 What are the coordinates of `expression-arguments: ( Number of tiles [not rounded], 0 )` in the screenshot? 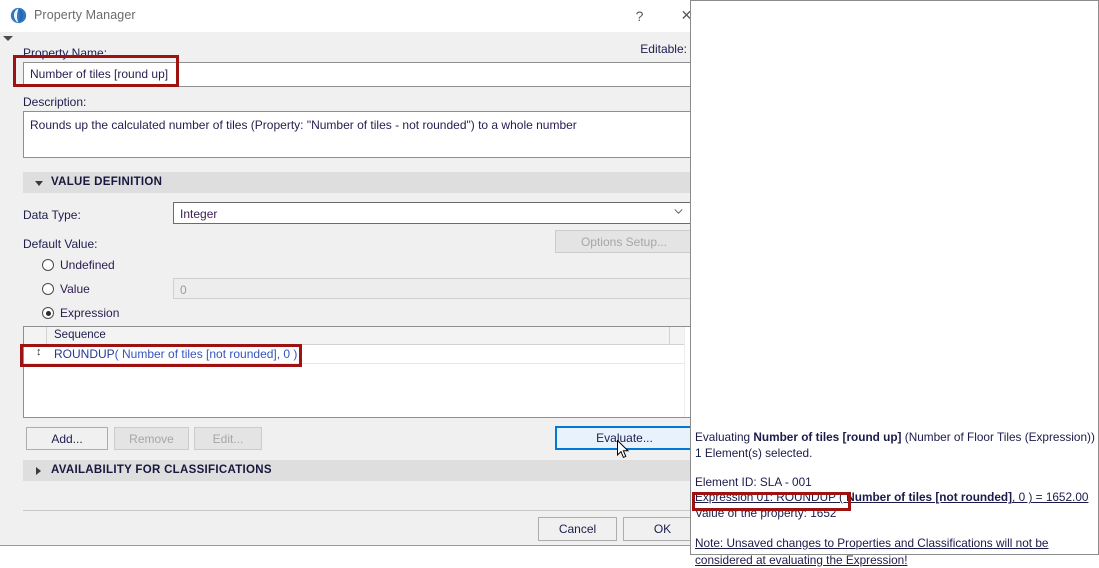 It's located at (206, 354).